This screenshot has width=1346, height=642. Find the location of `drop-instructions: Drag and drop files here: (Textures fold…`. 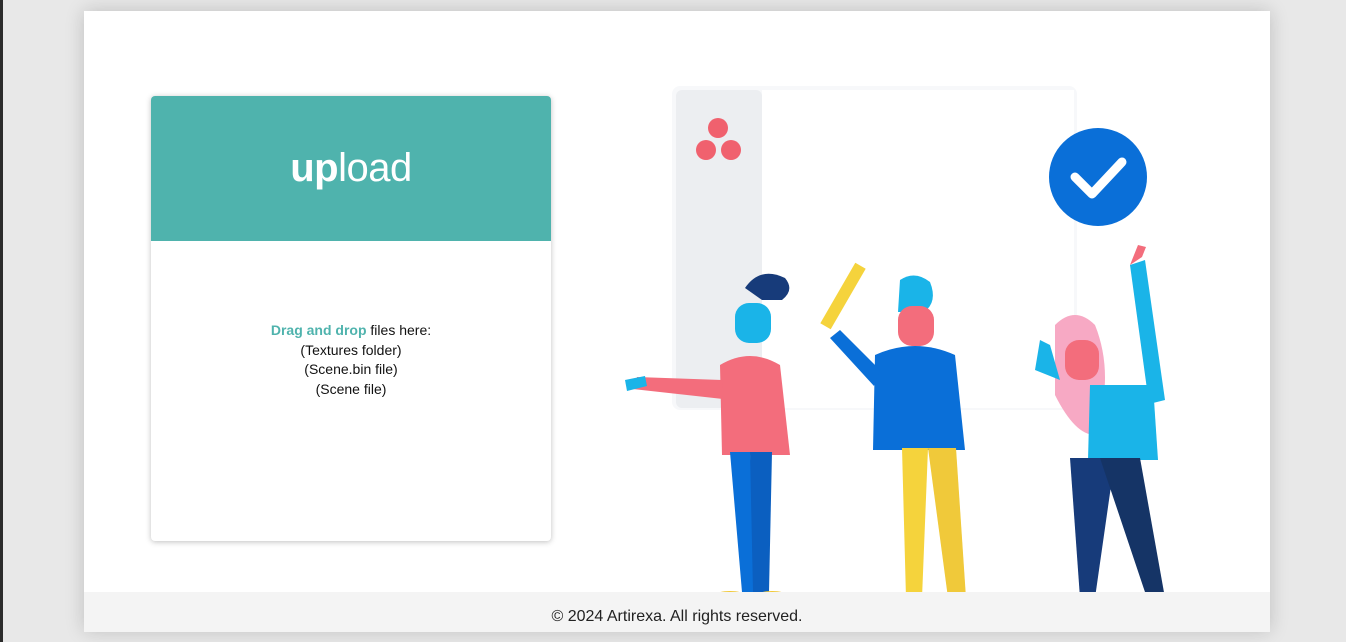

drop-instructions: Drag and drop files here: (Textures fold… is located at coordinates (351, 360).